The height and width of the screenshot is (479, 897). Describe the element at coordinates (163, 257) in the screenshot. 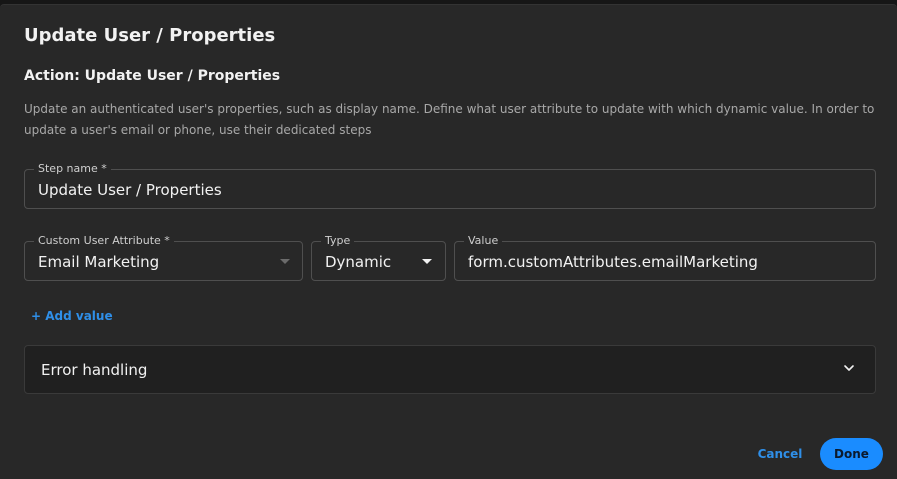

I see `custom-user-attribute-select: Custom User Attribute * Email Marketing` at that location.